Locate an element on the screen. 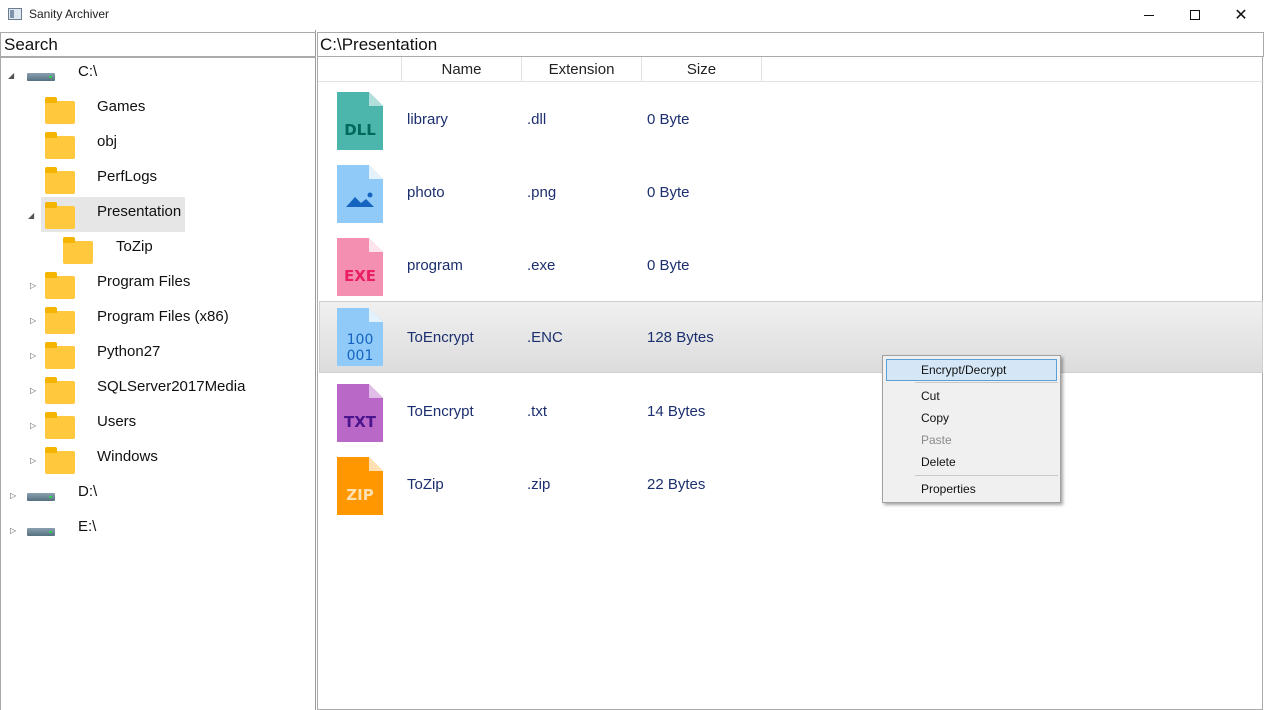 The height and width of the screenshot is (710, 1264). close-button: ✕ is located at coordinates (1241, 15).